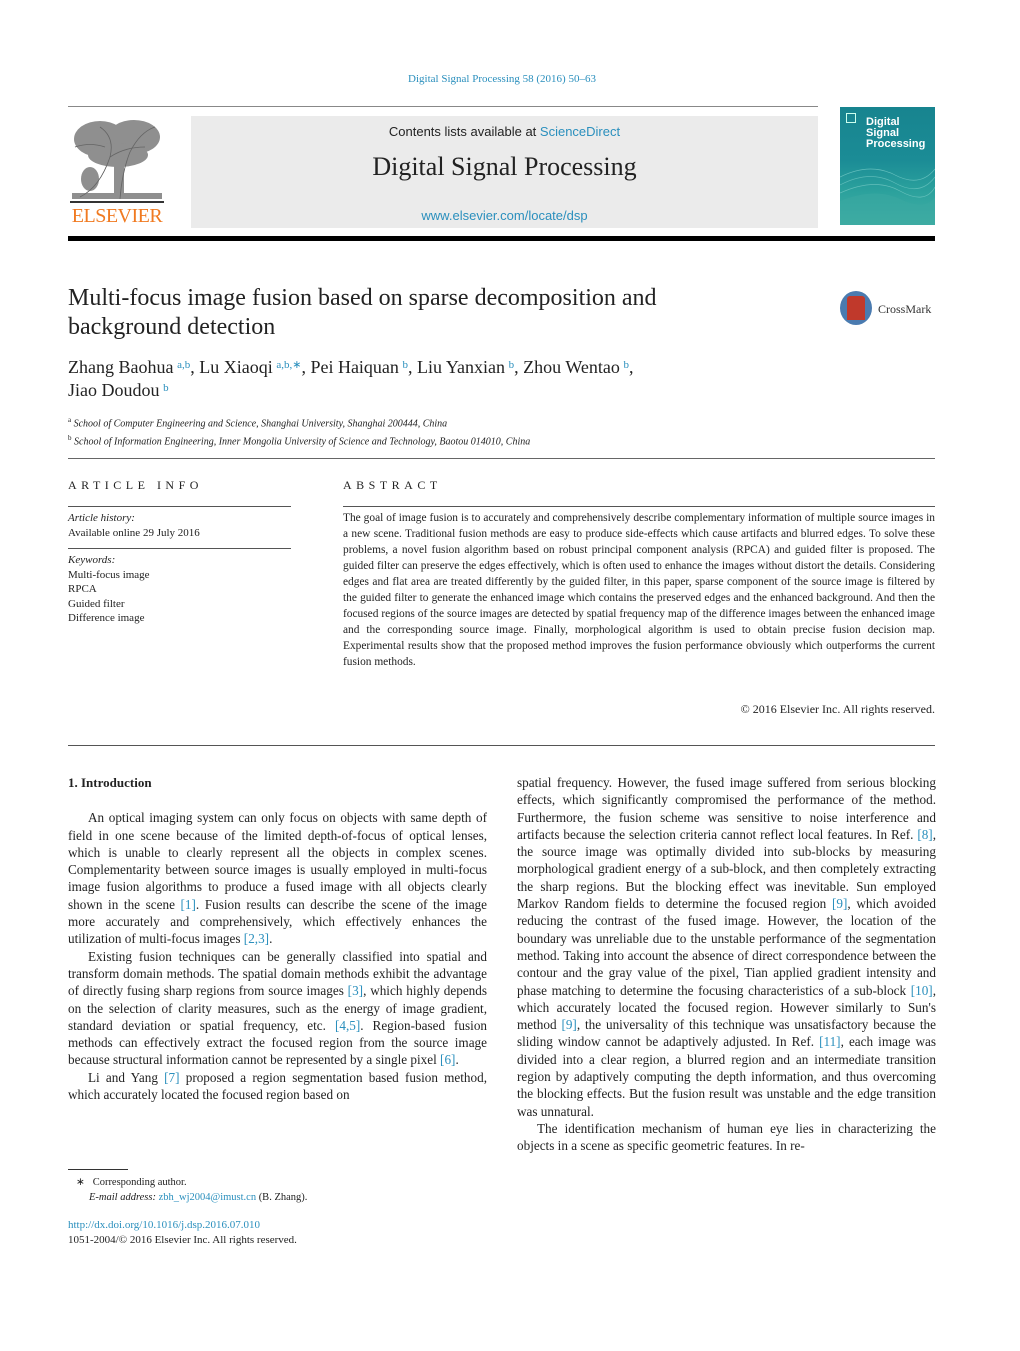  What do you see at coordinates (464, 131) in the screenshot?
I see `contents-prefix: Contents lists available at` at bounding box center [464, 131].